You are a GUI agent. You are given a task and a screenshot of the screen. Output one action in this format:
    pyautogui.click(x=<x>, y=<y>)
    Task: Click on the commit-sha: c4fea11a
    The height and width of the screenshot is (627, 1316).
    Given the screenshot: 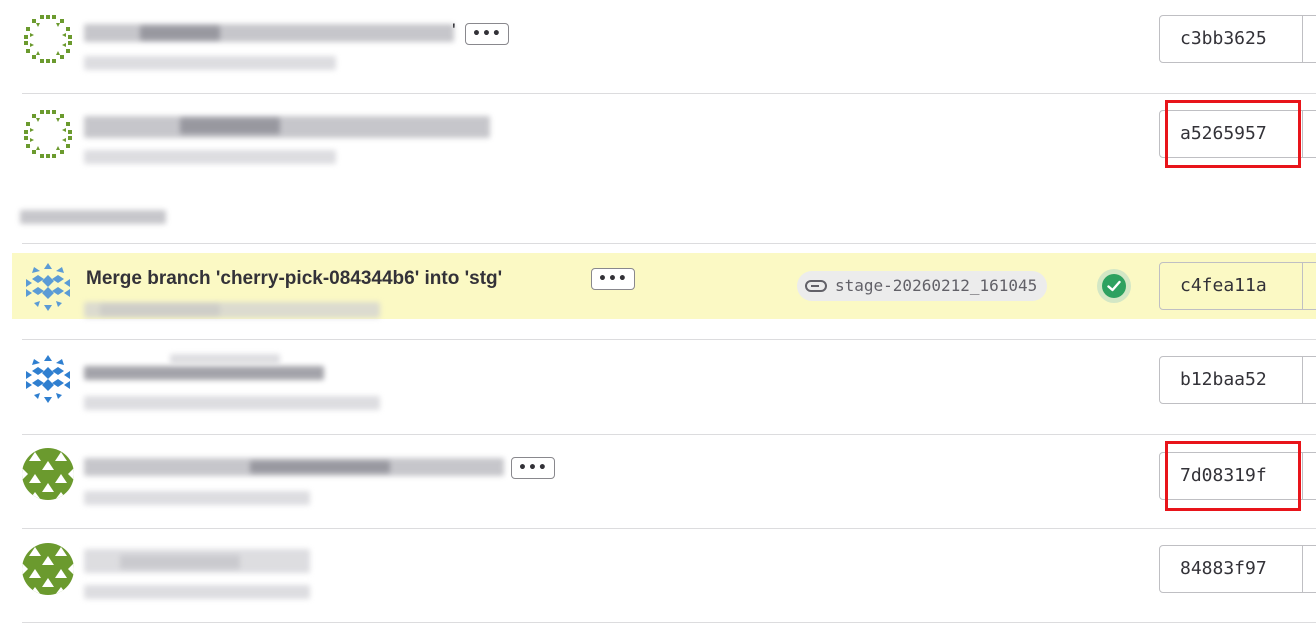 What is the action you would take?
    pyautogui.click(x=1223, y=285)
    